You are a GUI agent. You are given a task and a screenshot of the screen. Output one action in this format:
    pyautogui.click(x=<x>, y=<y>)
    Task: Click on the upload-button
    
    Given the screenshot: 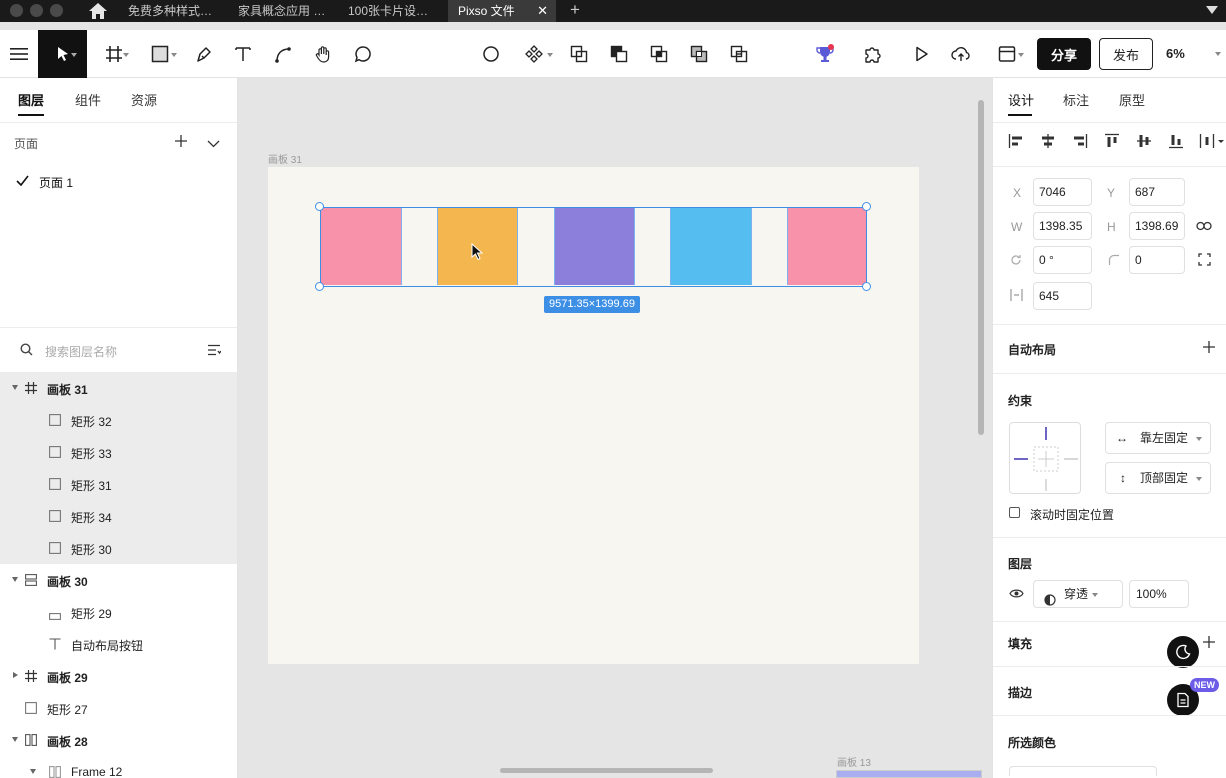 What is the action you would take?
    pyautogui.click(x=961, y=54)
    